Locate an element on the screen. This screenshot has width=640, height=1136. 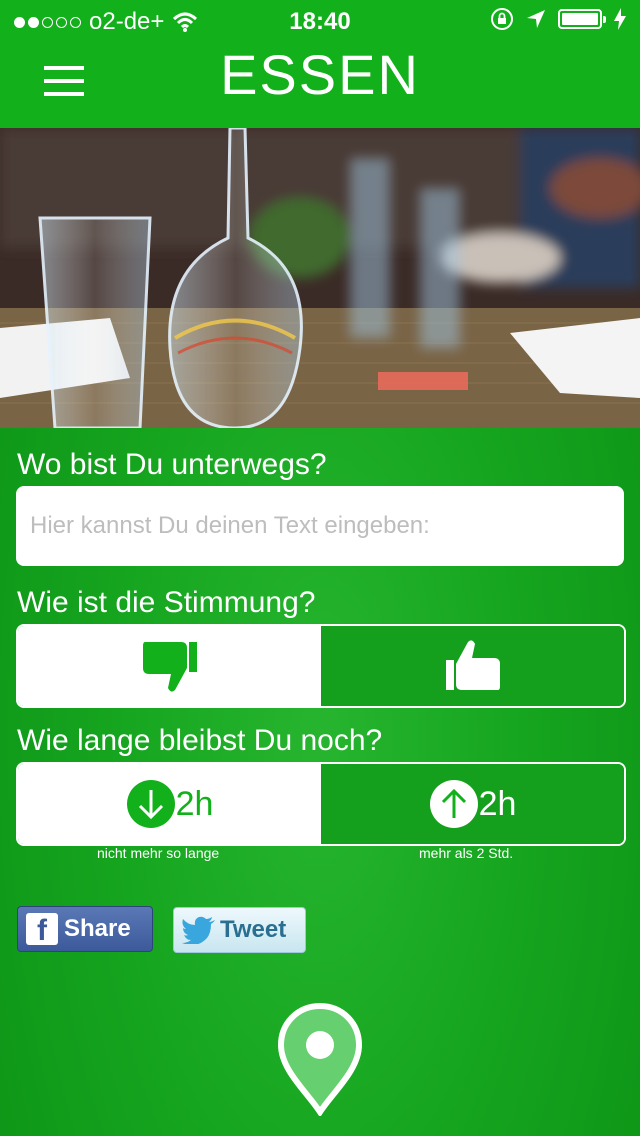
app-header: ESSEN is located at coordinates (320, 84).